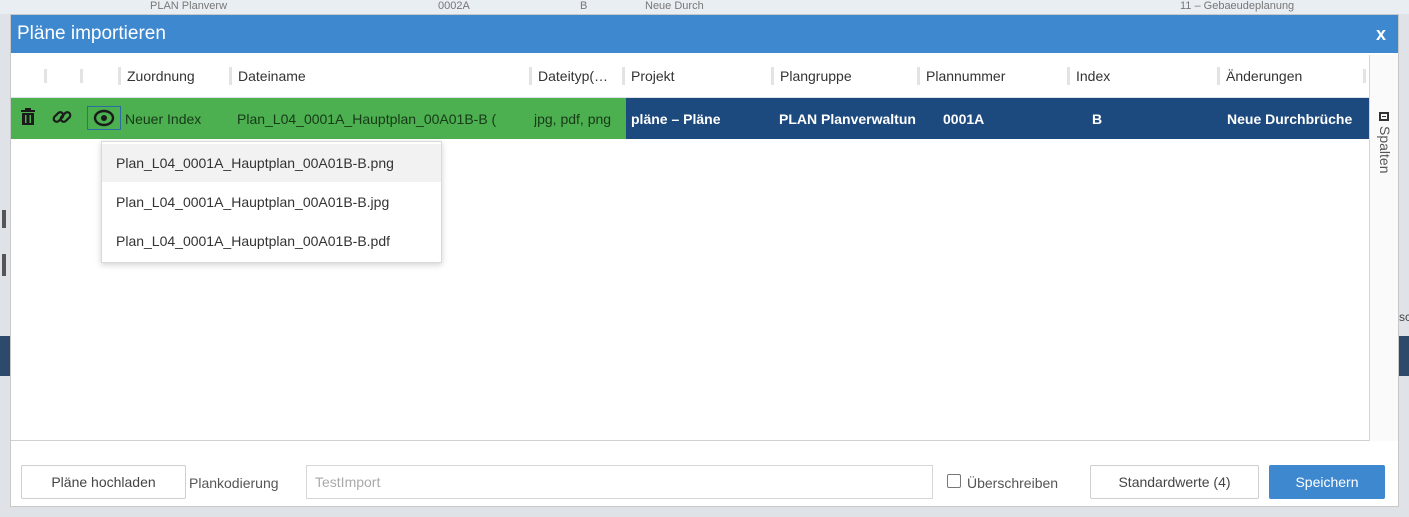  I want to click on cell-dateiname: Plan_L04_0001A_Hauptplan_00A01B-B (, so click(382, 119).